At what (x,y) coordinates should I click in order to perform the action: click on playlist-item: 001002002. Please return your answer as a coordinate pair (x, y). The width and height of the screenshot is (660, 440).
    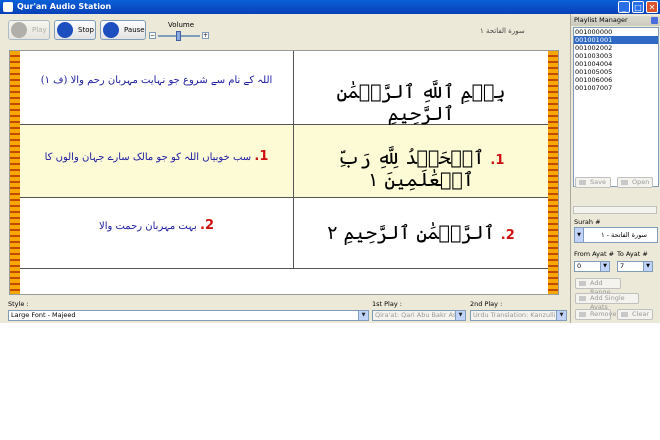
    Looking at the image, I should click on (616, 48).